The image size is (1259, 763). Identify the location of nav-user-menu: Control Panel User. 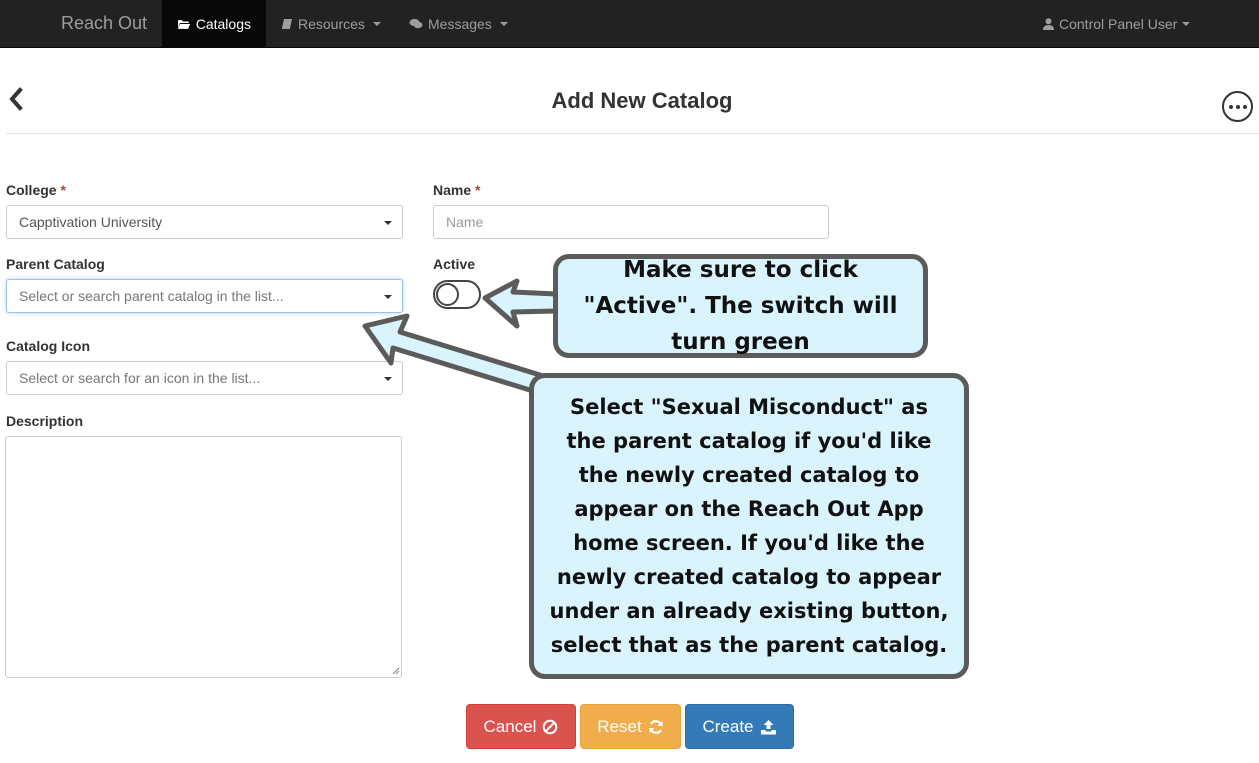
(1116, 24).